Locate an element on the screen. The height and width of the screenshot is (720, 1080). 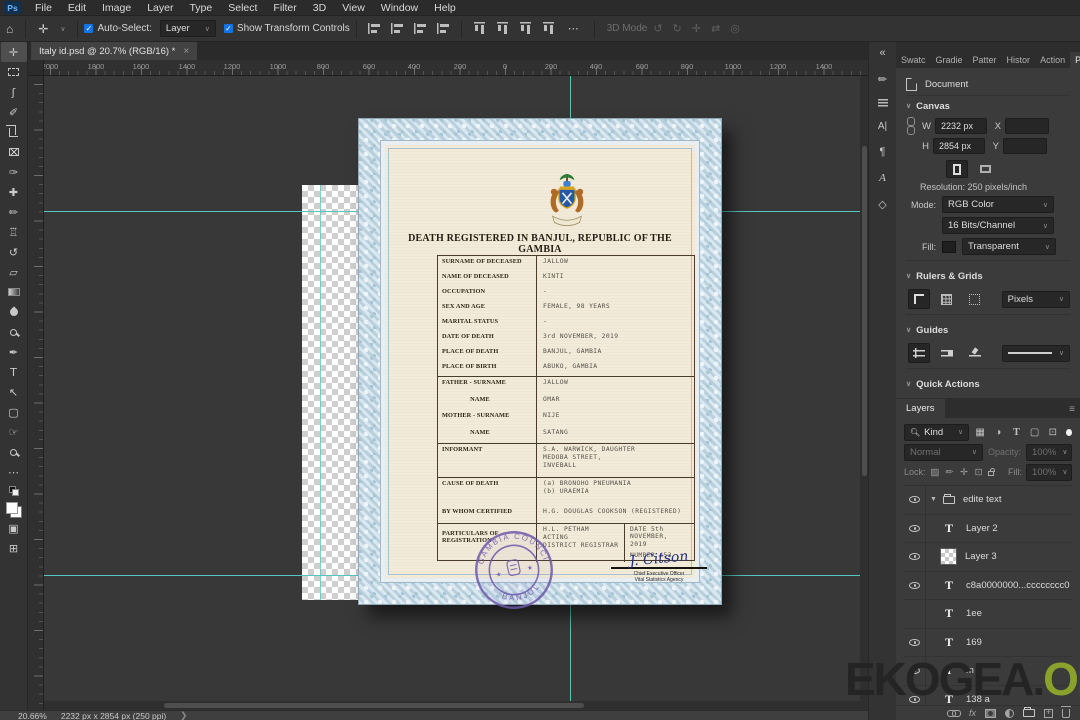
eyedropper-tool: ✑ is located at coordinates (14, 172).